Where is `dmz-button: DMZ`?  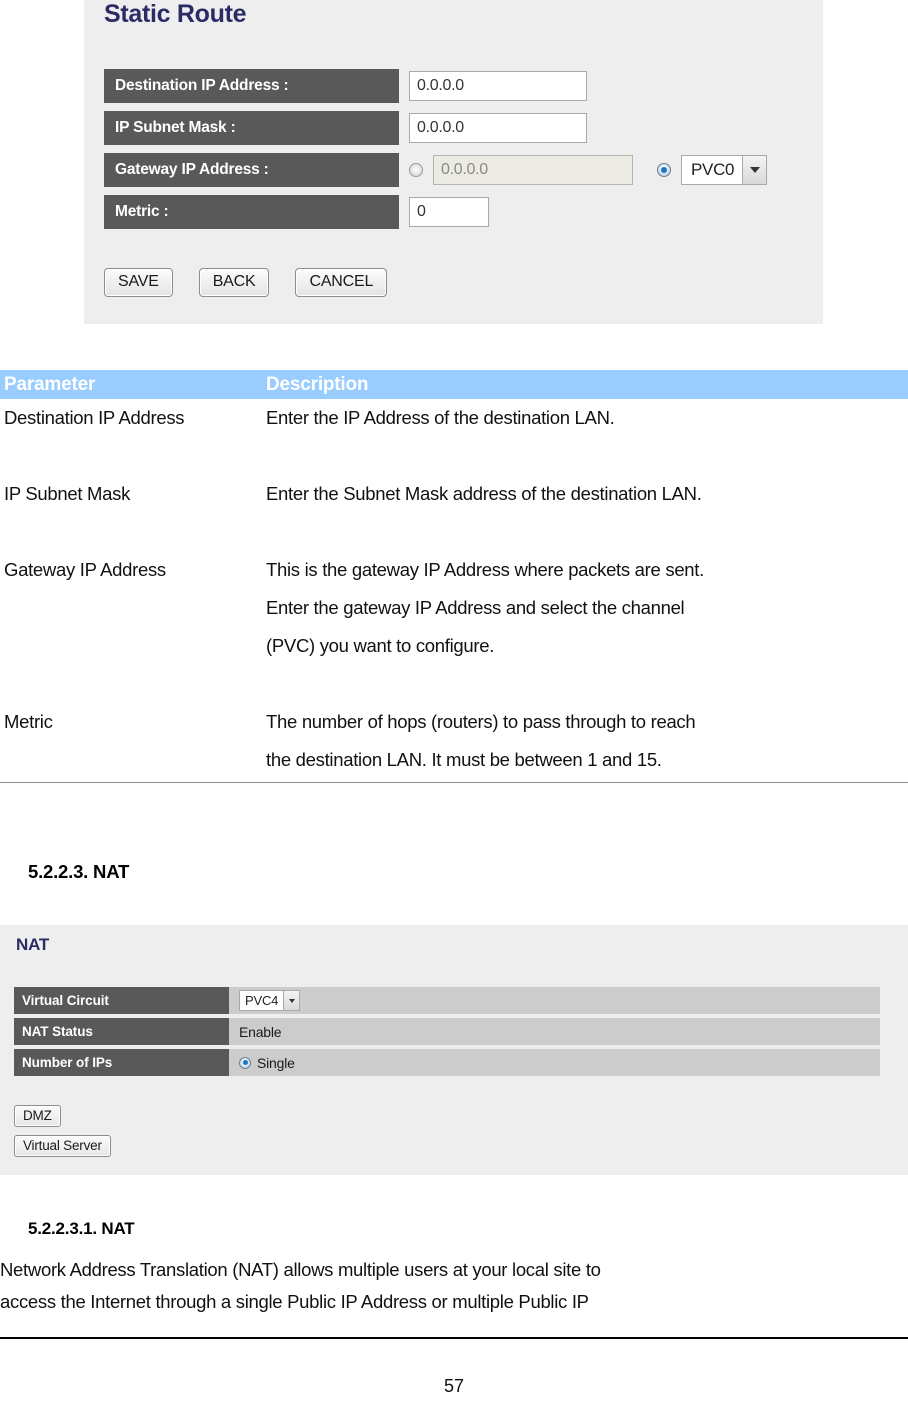
dmz-button: DMZ is located at coordinates (37, 1116).